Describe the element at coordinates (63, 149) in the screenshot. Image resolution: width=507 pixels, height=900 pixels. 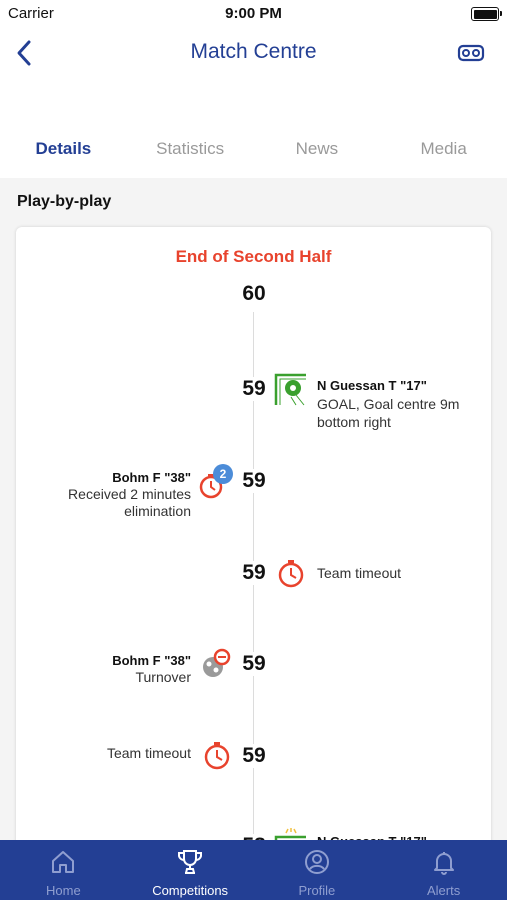
I see `tab-details: Details` at that location.